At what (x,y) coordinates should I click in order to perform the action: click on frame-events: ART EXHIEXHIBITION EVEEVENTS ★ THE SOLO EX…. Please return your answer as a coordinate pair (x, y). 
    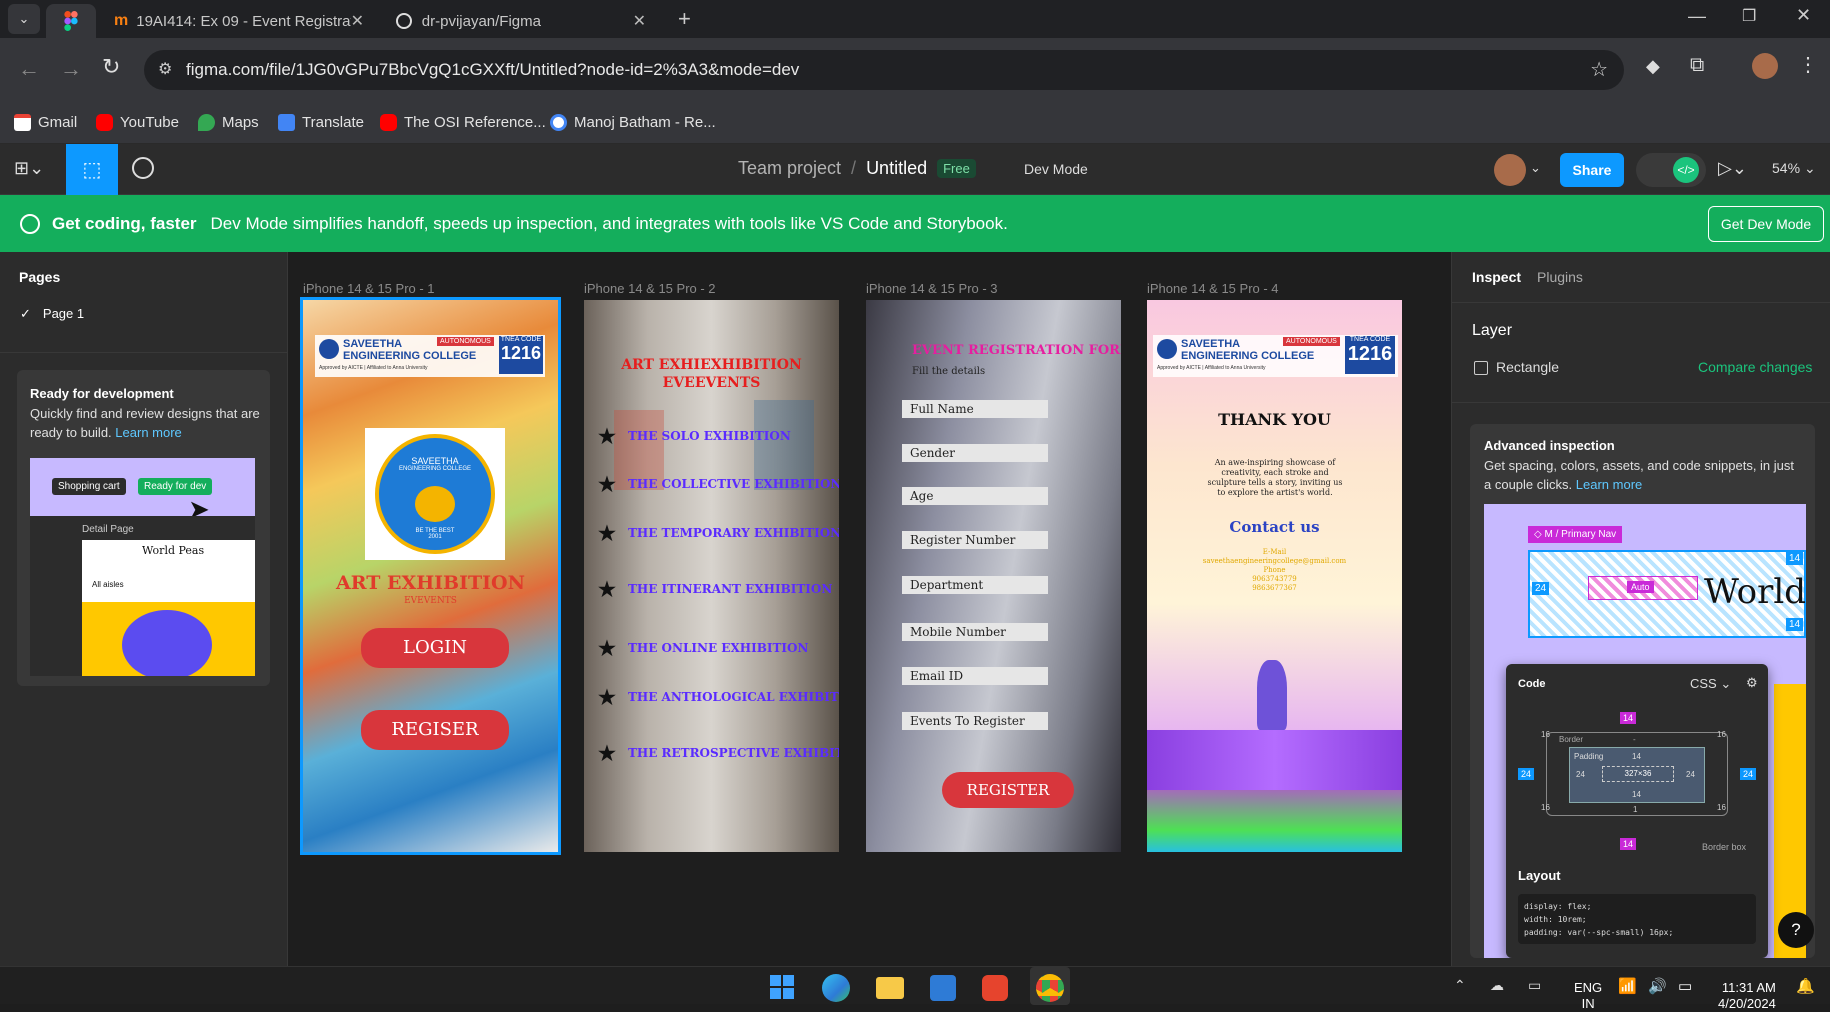
    Looking at the image, I should click on (711, 576).